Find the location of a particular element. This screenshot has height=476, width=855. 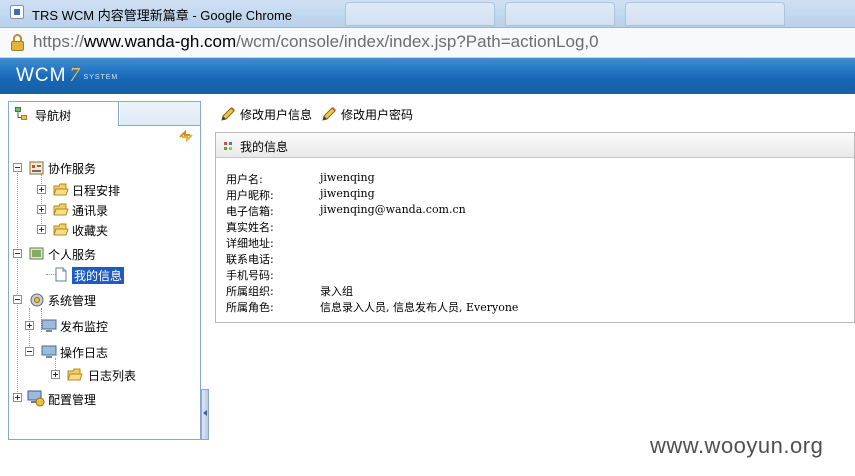

tree-node-config-management: 配置管理 is located at coordinates (63, 398).